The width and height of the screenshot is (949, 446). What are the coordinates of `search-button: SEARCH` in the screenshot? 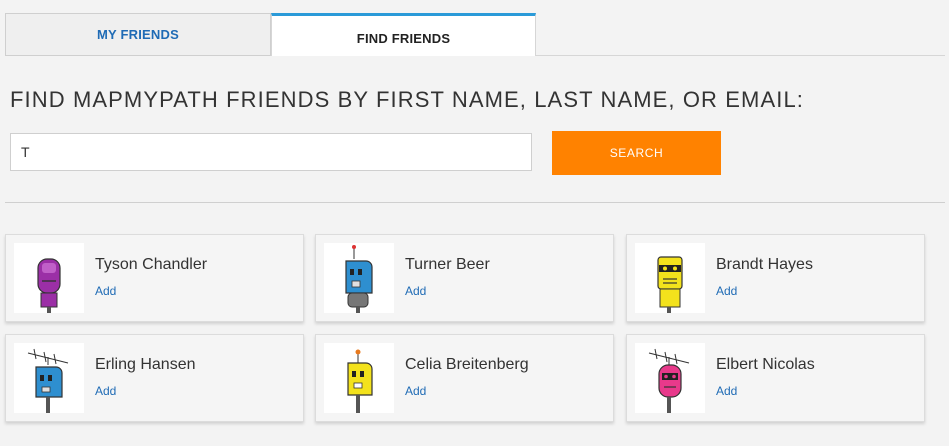 It's located at (636, 153).